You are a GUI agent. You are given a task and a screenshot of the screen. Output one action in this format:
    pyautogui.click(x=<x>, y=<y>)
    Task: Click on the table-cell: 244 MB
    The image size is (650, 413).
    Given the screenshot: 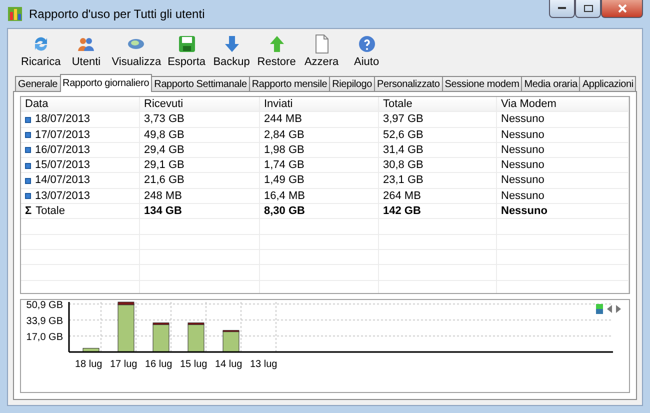 What is the action you would take?
    pyautogui.click(x=283, y=120)
    